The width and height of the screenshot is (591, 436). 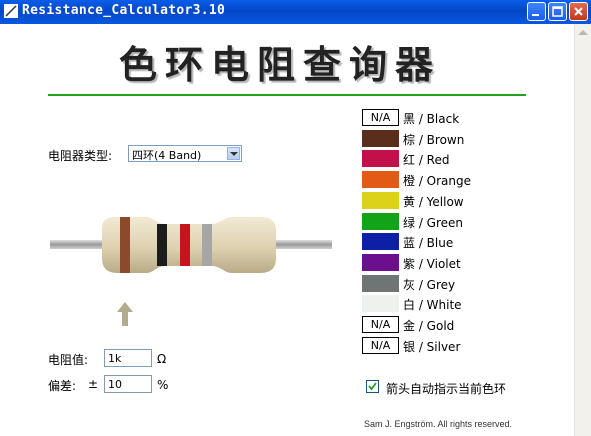 I want to click on legend-row: 橙 / Orange, so click(x=462, y=179).